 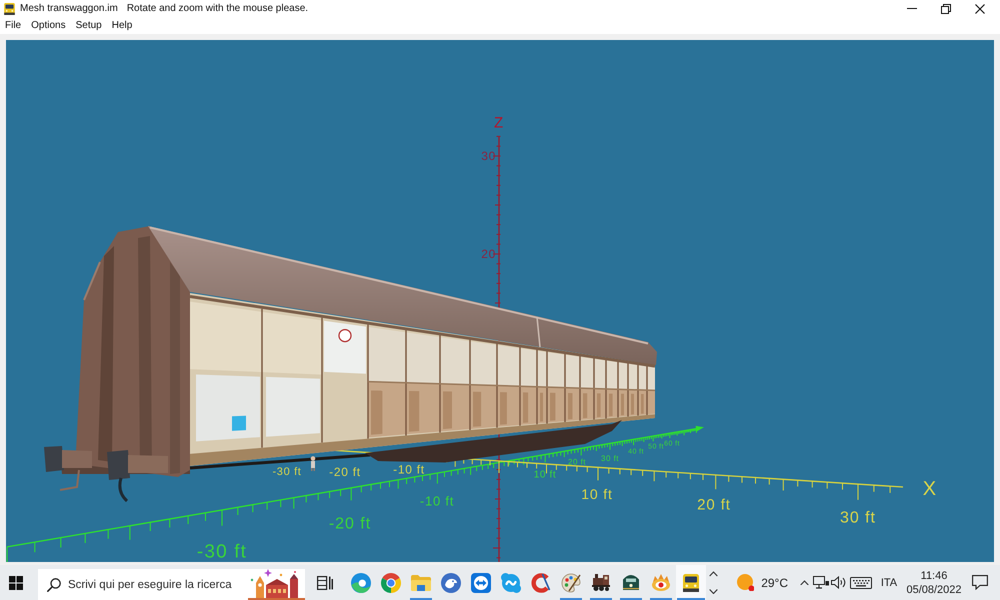 I want to click on palette-icon, so click(x=571, y=582).